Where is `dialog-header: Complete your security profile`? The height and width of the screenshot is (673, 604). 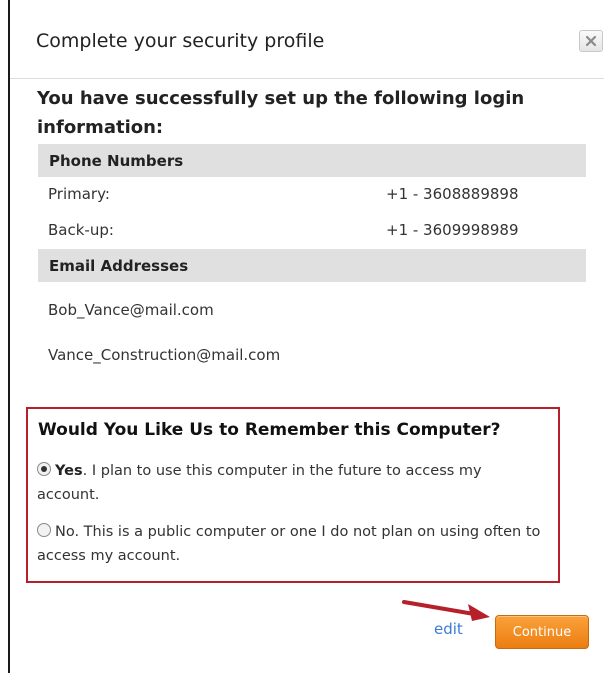 dialog-header: Complete your security profile is located at coordinates (307, 39).